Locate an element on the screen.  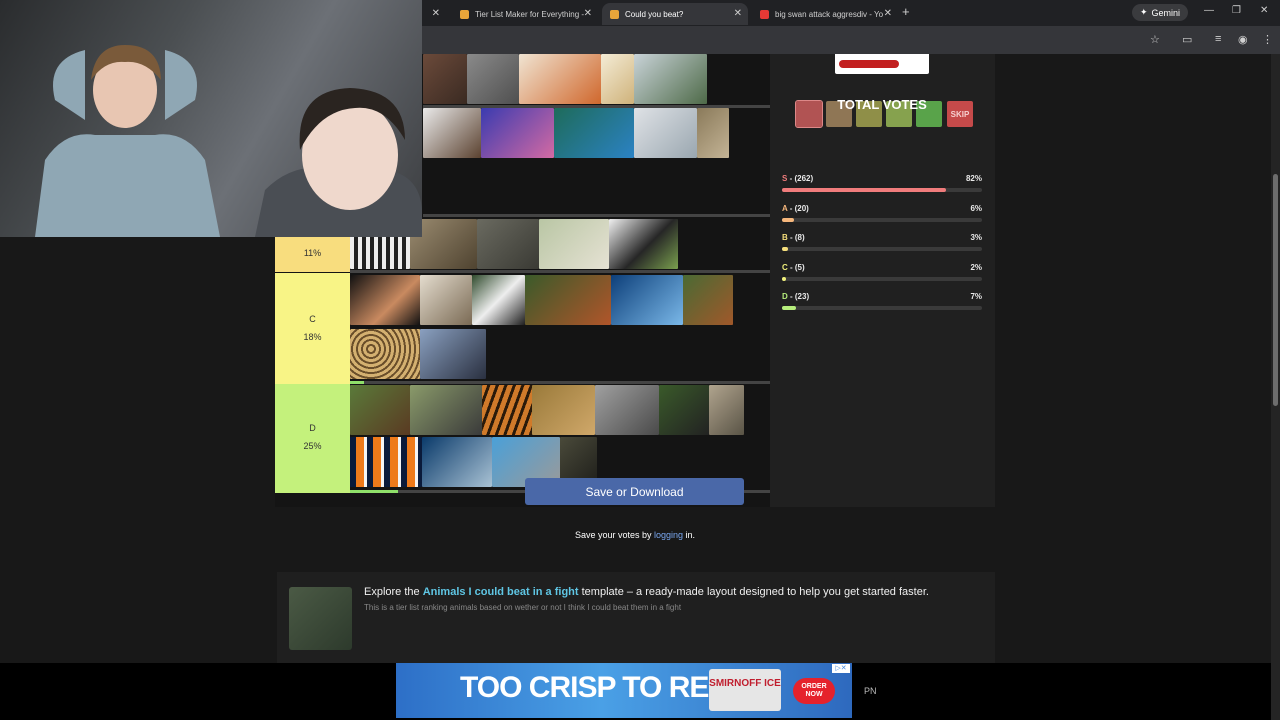
swan-image is located at coordinates (665, 133).